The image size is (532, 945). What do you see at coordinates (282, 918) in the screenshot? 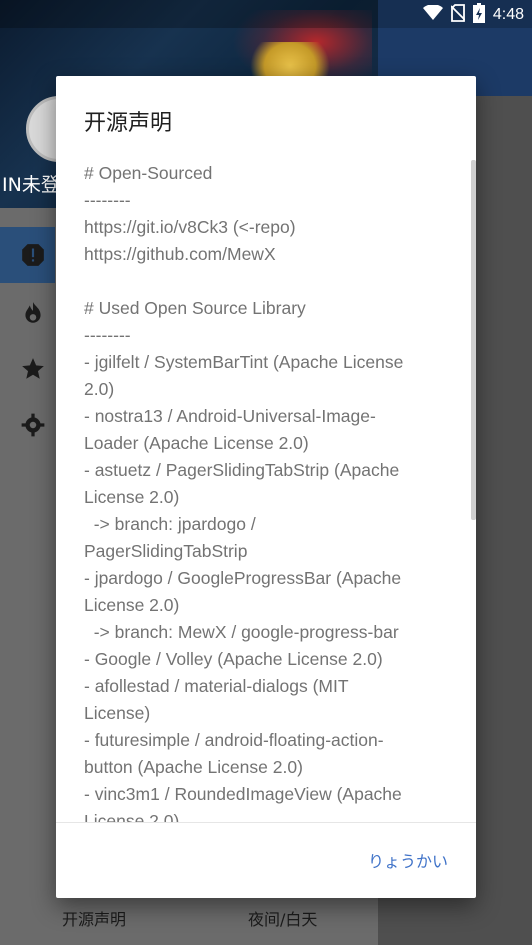
I see `night-day-toggle: 夜间/白天` at bounding box center [282, 918].